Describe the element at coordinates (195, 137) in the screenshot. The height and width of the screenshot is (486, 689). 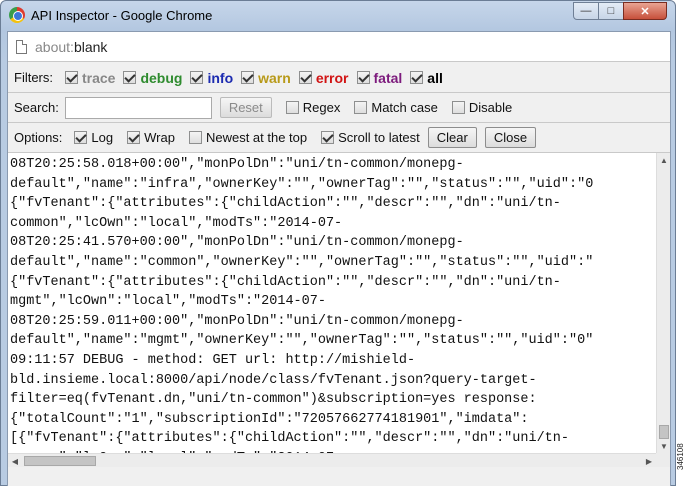
I see `newest-at-top-checkbox` at that location.